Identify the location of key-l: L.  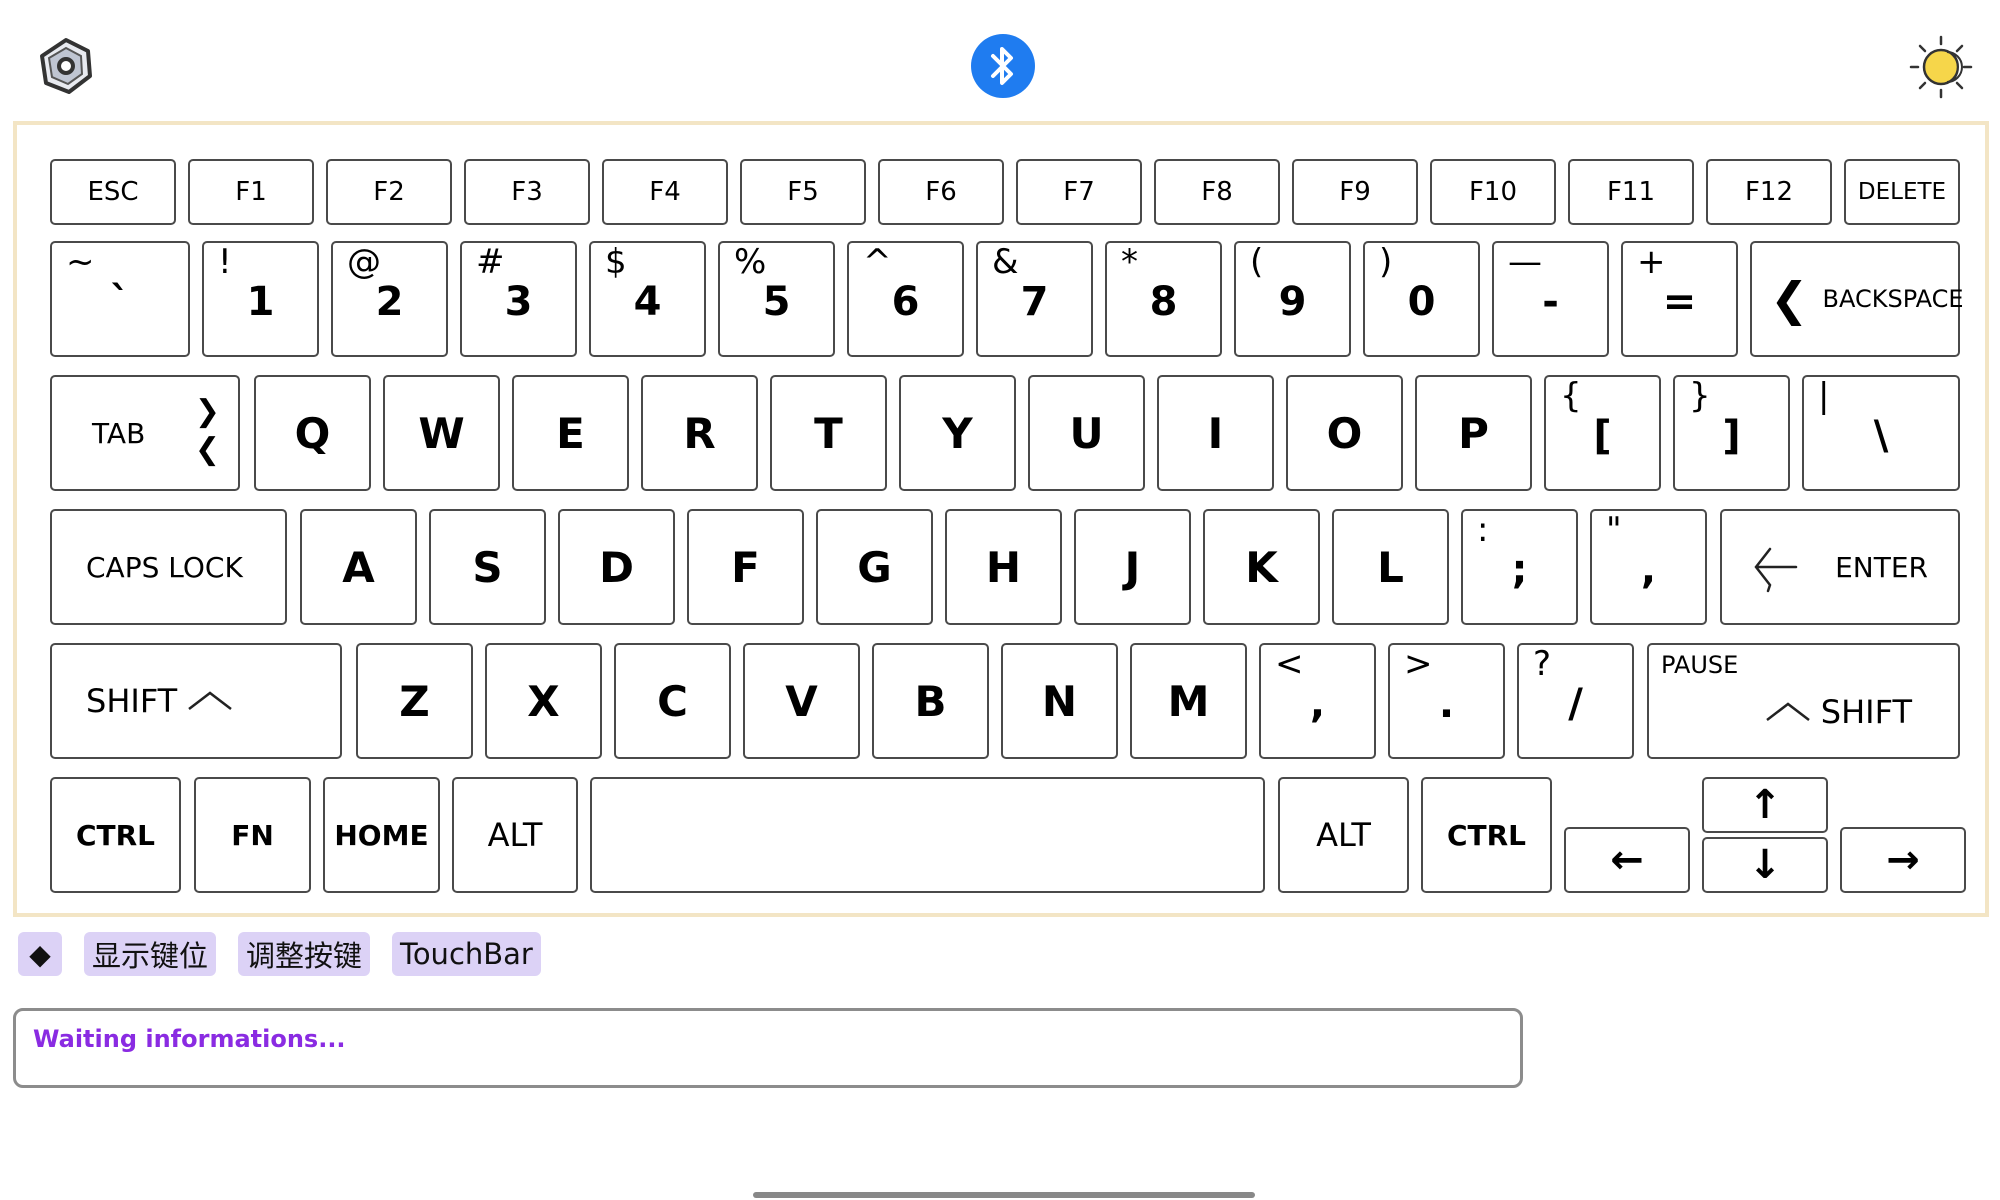
(1390, 567).